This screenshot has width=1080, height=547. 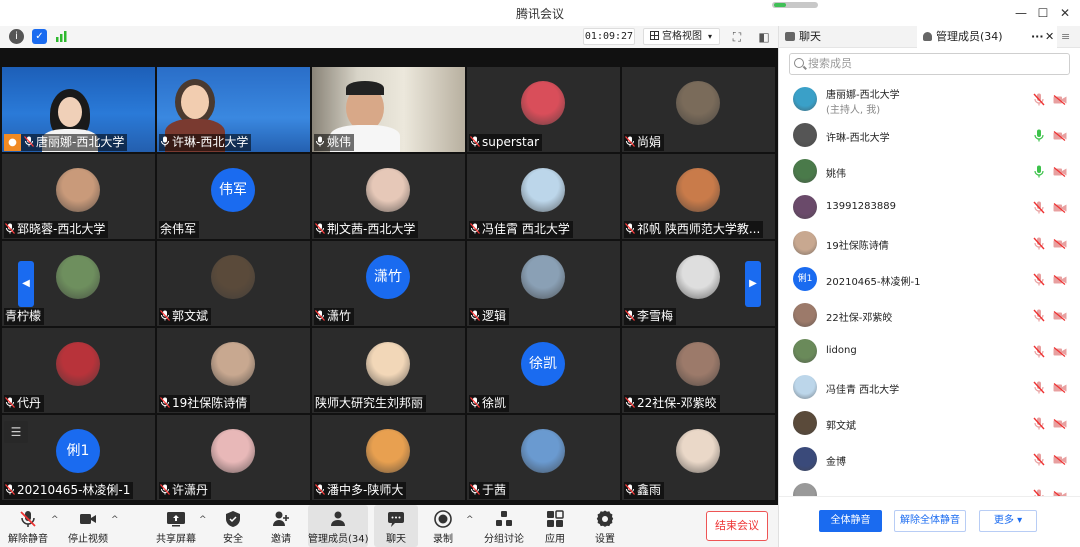 I want to click on more-button: 更多 ▾, so click(x=1008, y=521).